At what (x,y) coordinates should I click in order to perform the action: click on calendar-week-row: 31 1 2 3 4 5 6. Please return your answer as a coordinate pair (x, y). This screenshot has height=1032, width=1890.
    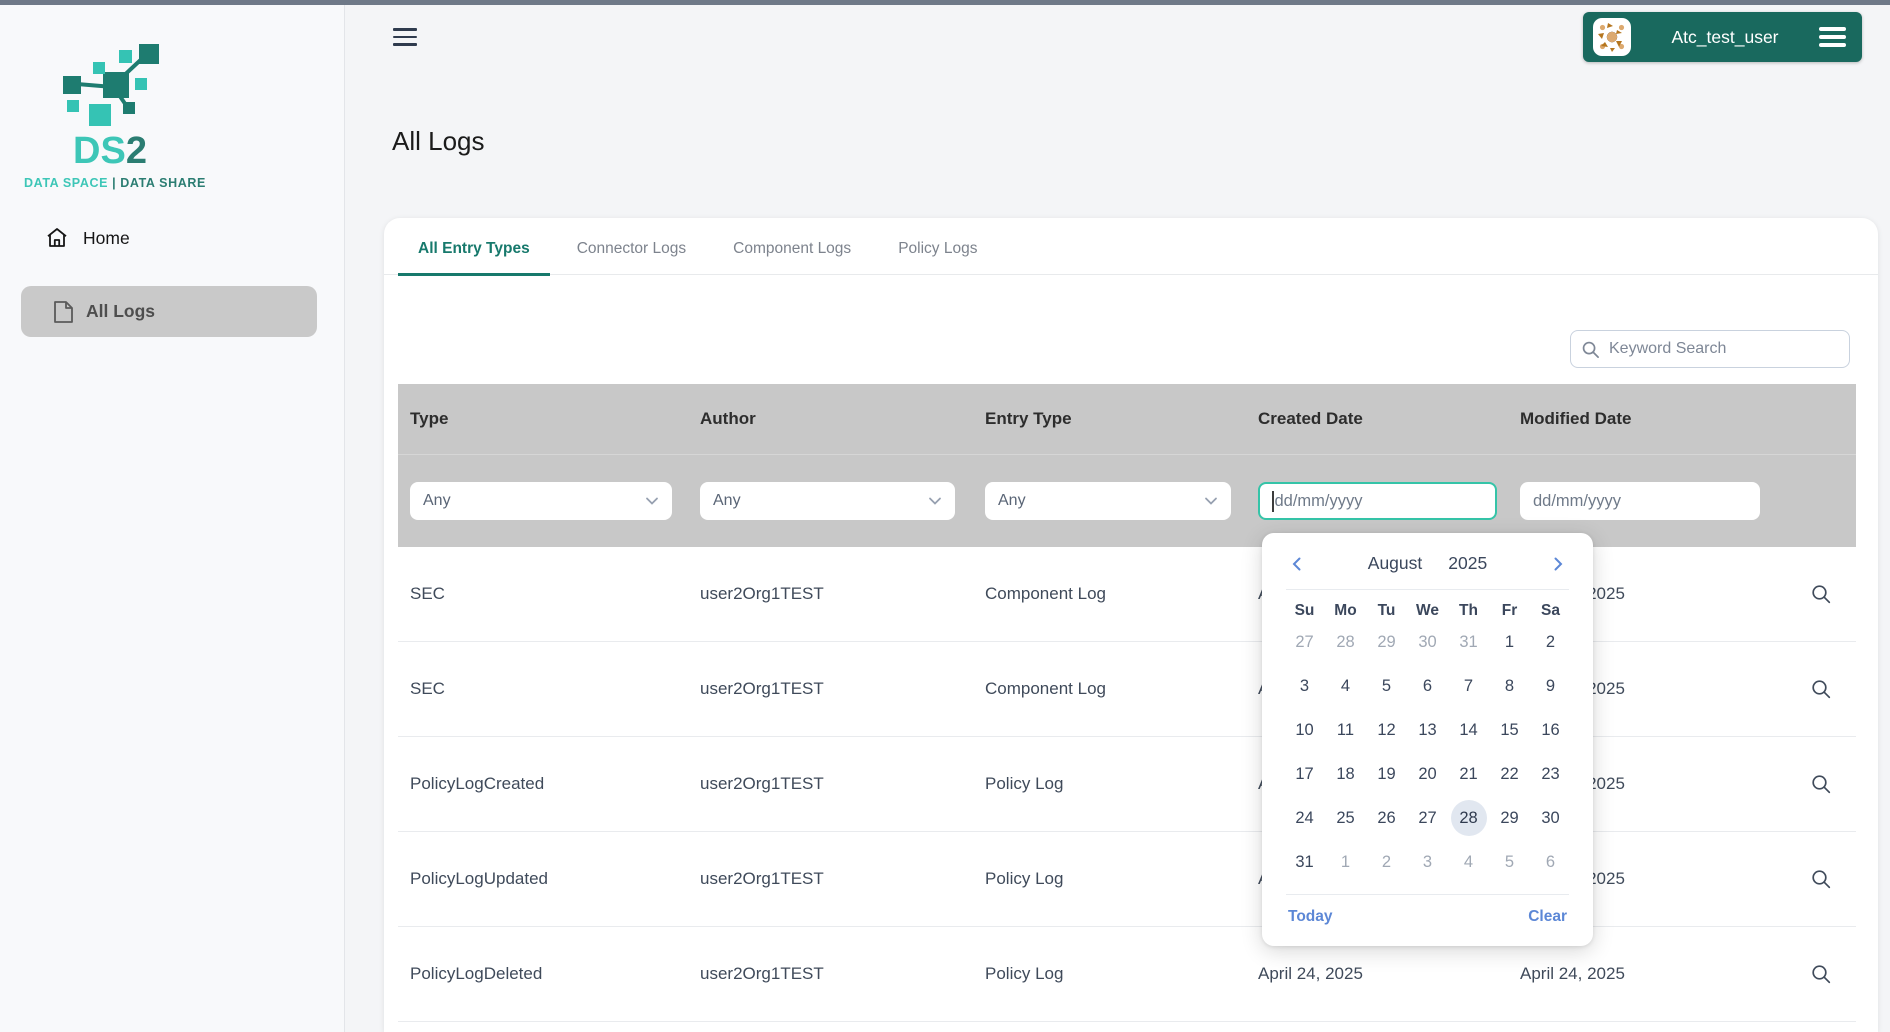
    Looking at the image, I should click on (1427, 862).